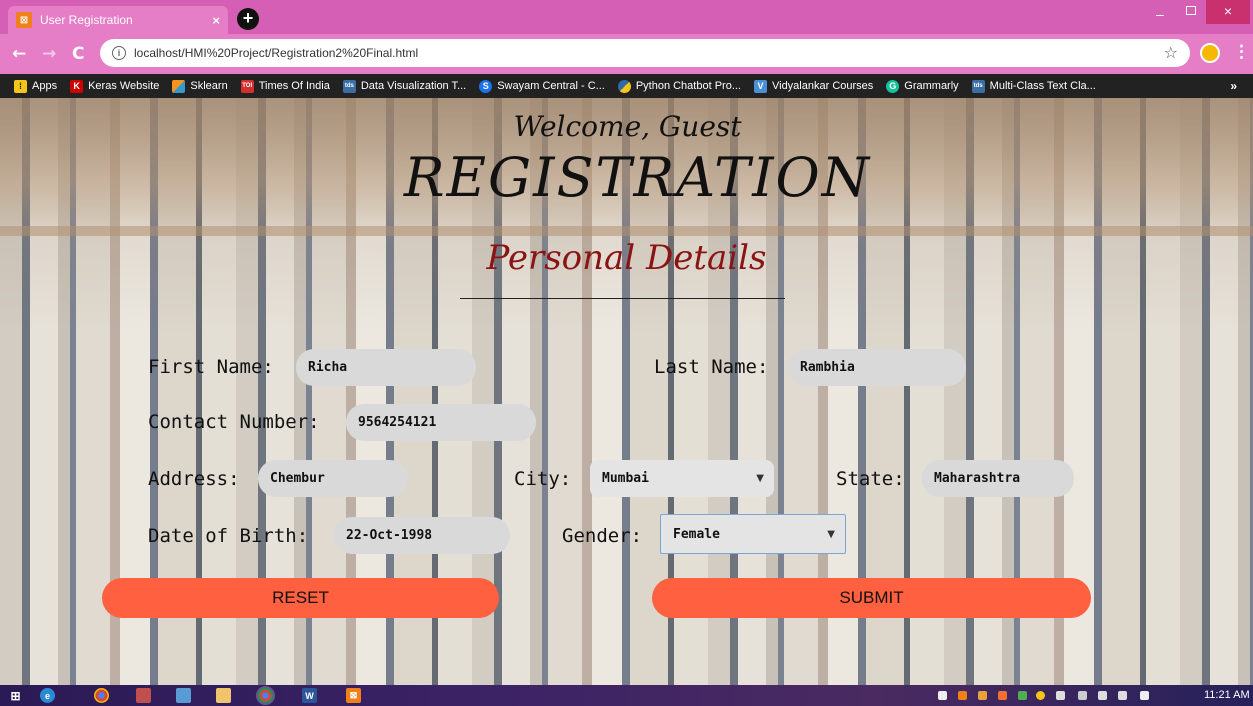 Image resolution: width=1253 pixels, height=706 pixels. I want to click on bookmark-label: Grammarly, so click(931, 86).